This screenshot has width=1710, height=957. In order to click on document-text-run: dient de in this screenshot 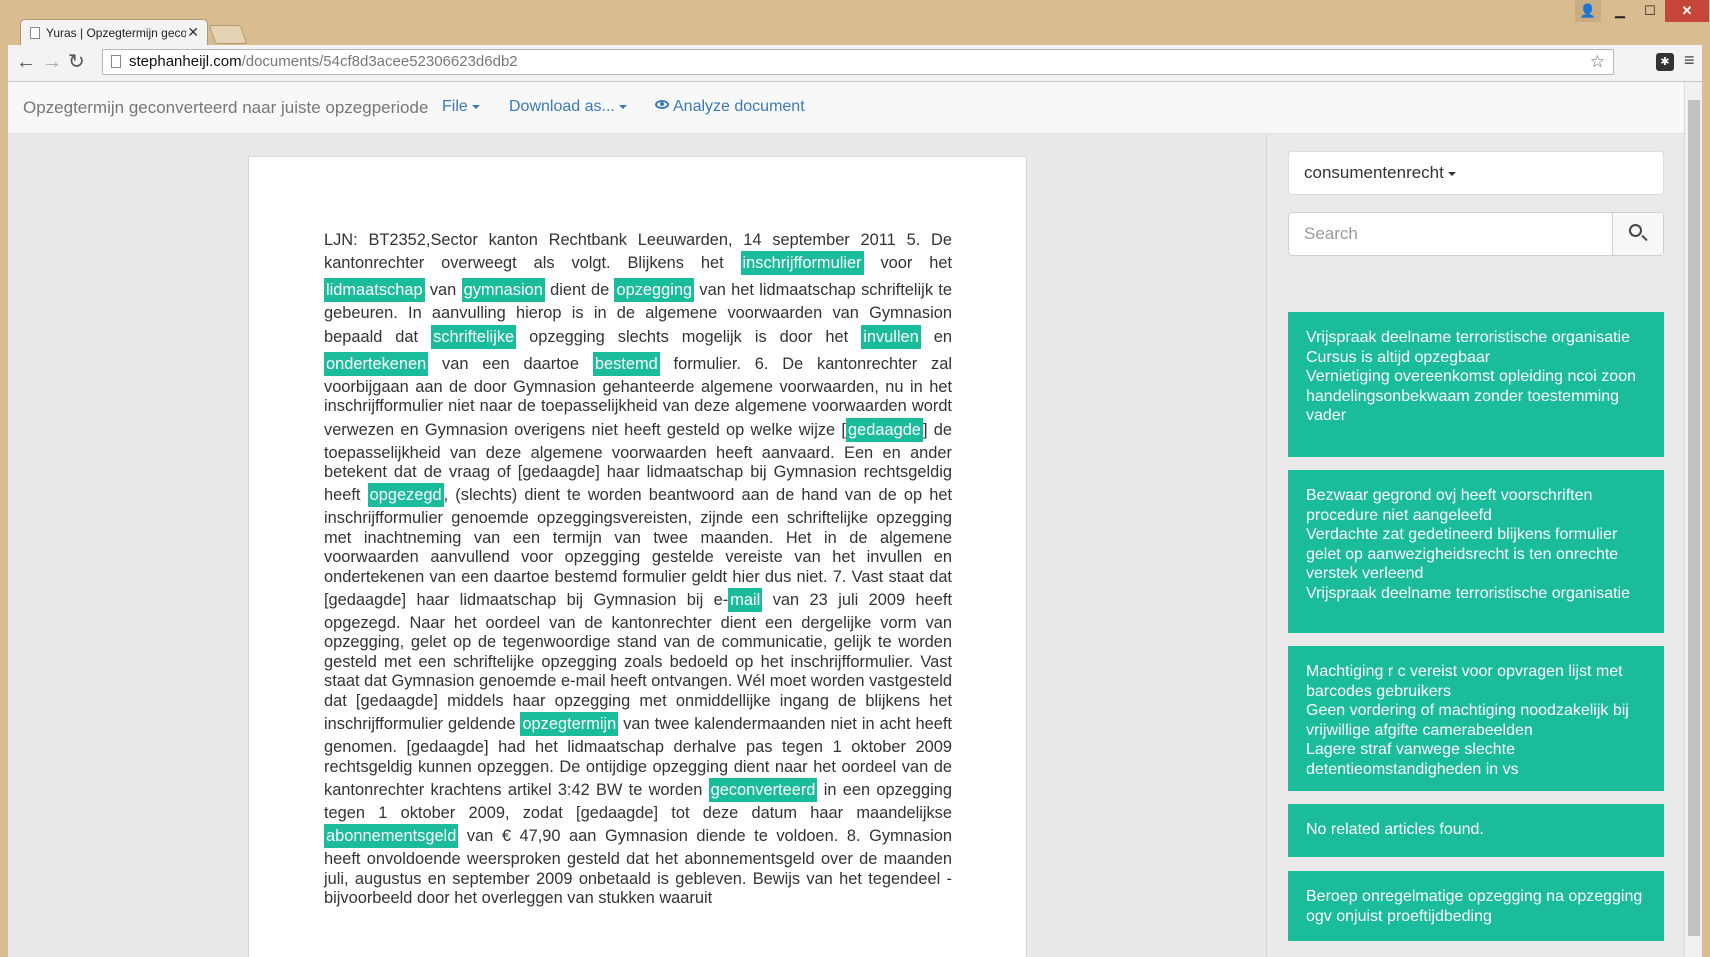, I will do `click(579, 290)`.